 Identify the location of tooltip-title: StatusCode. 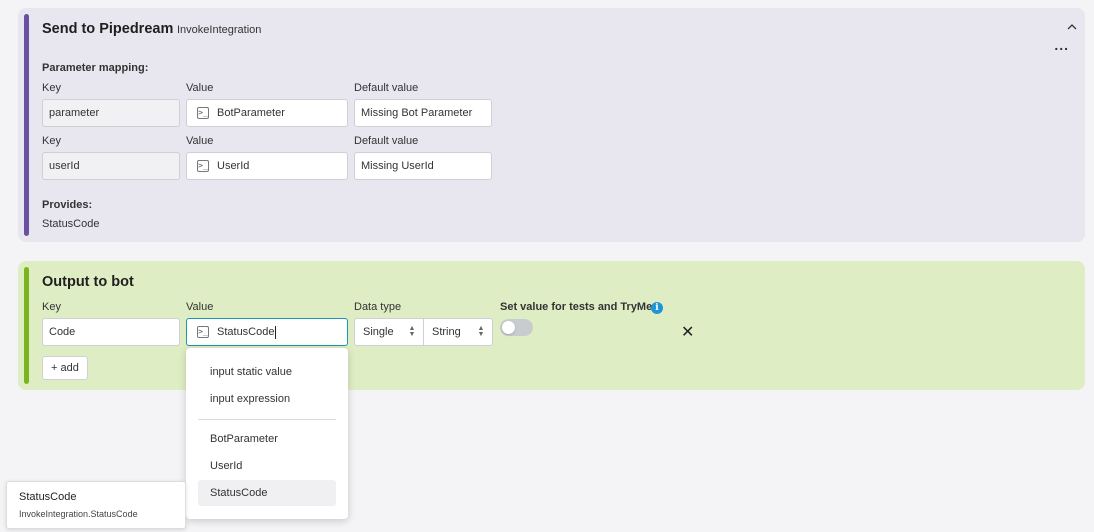
(48, 497).